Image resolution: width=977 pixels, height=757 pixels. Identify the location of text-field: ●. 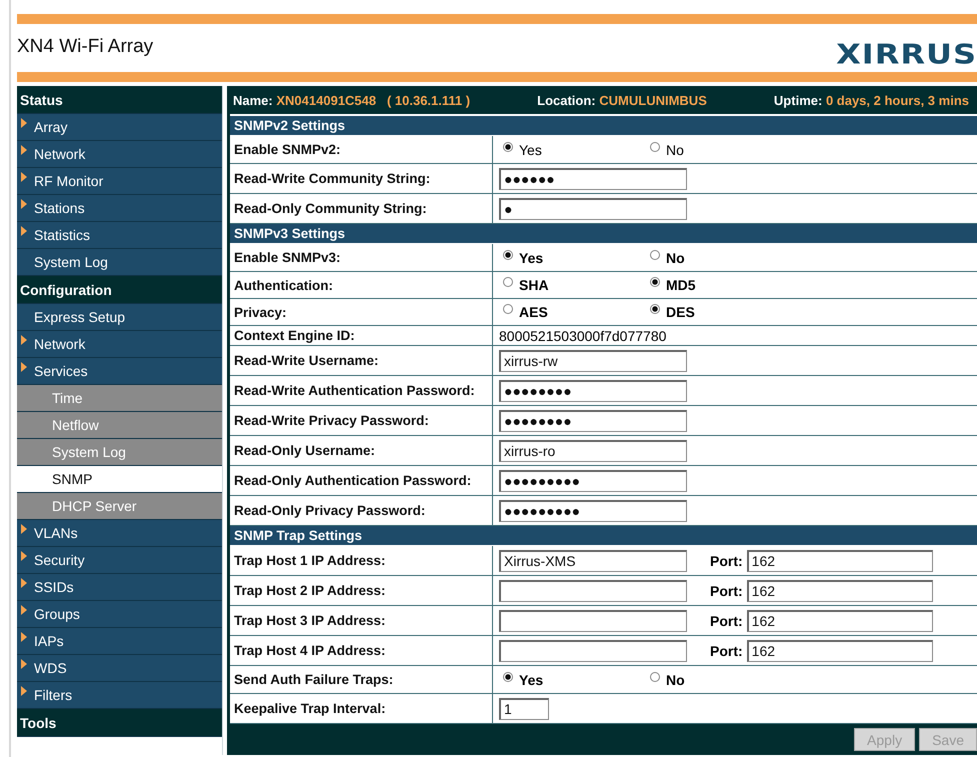
(593, 209).